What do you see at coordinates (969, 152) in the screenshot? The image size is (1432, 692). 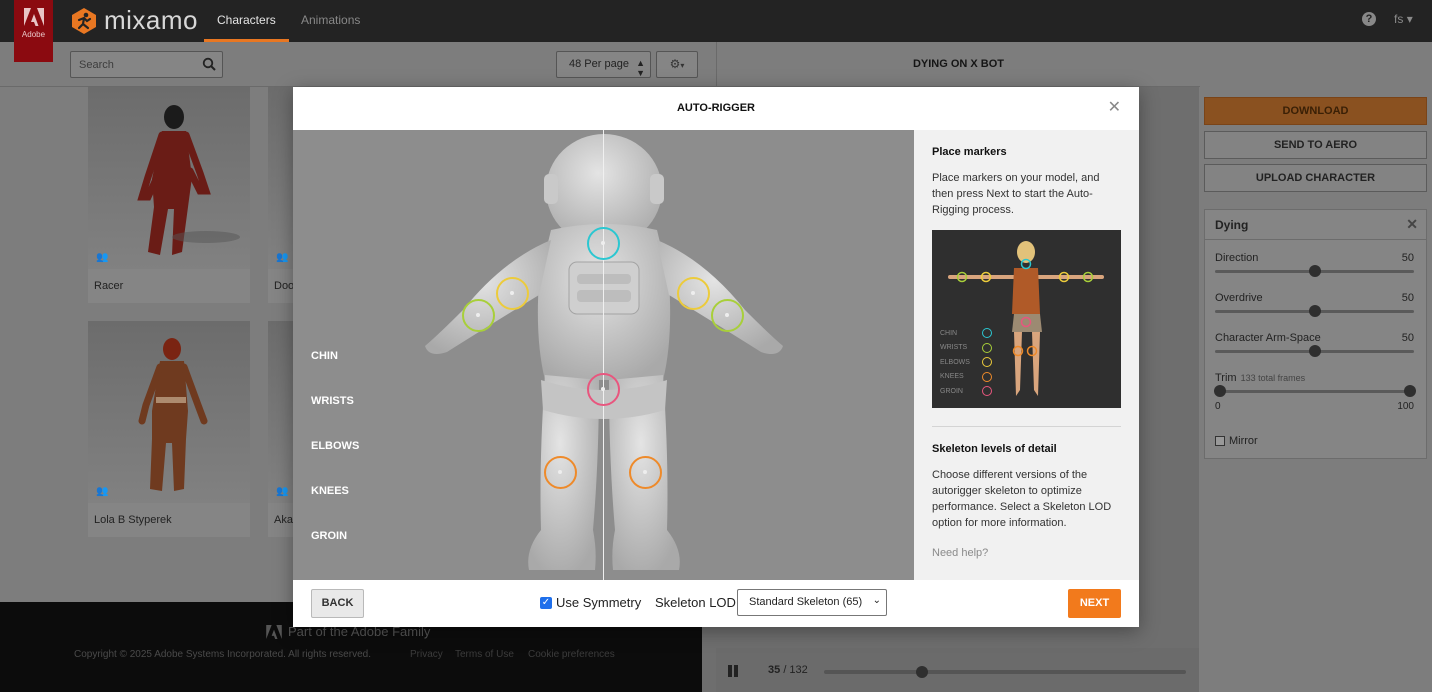 I see `place-markers-title: Place markers` at bounding box center [969, 152].